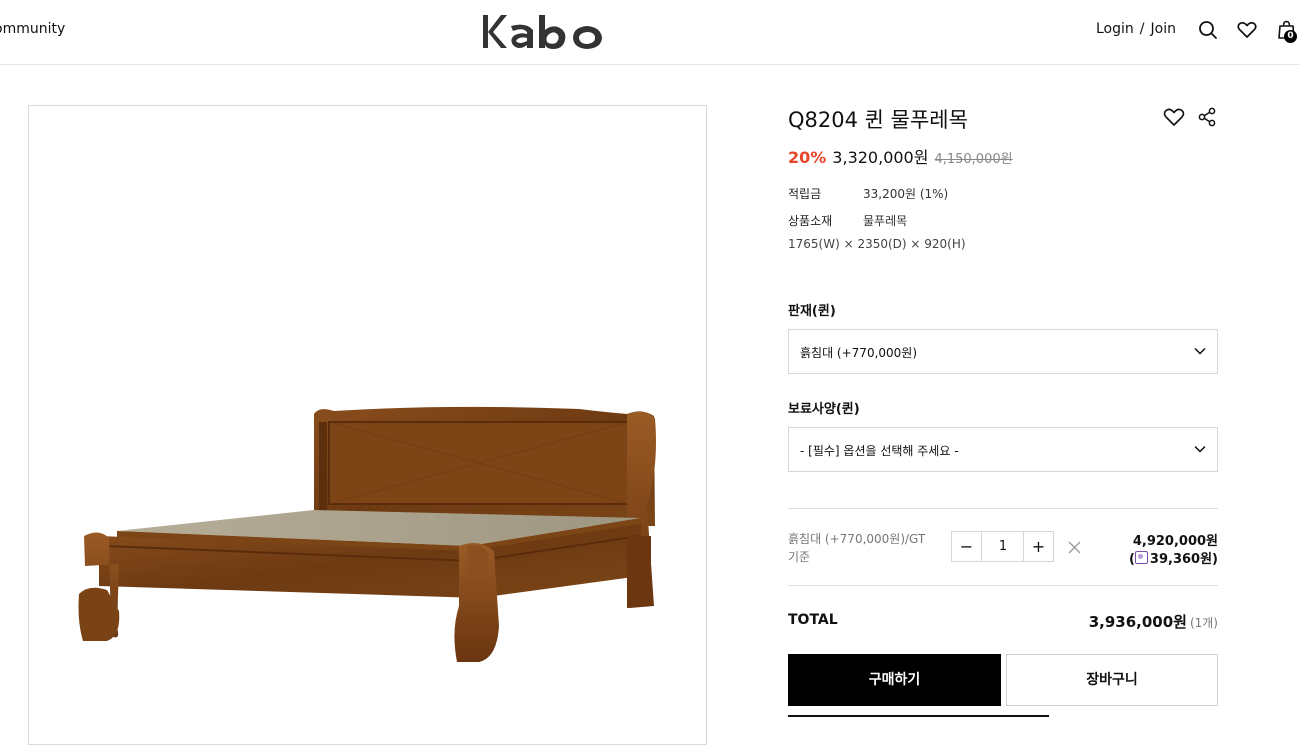 The width and height of the screenshot is (1300, 746). Describe the element at coordinates (1203, 623) in the screenshot. I see `total-count: (1개)` at that location.